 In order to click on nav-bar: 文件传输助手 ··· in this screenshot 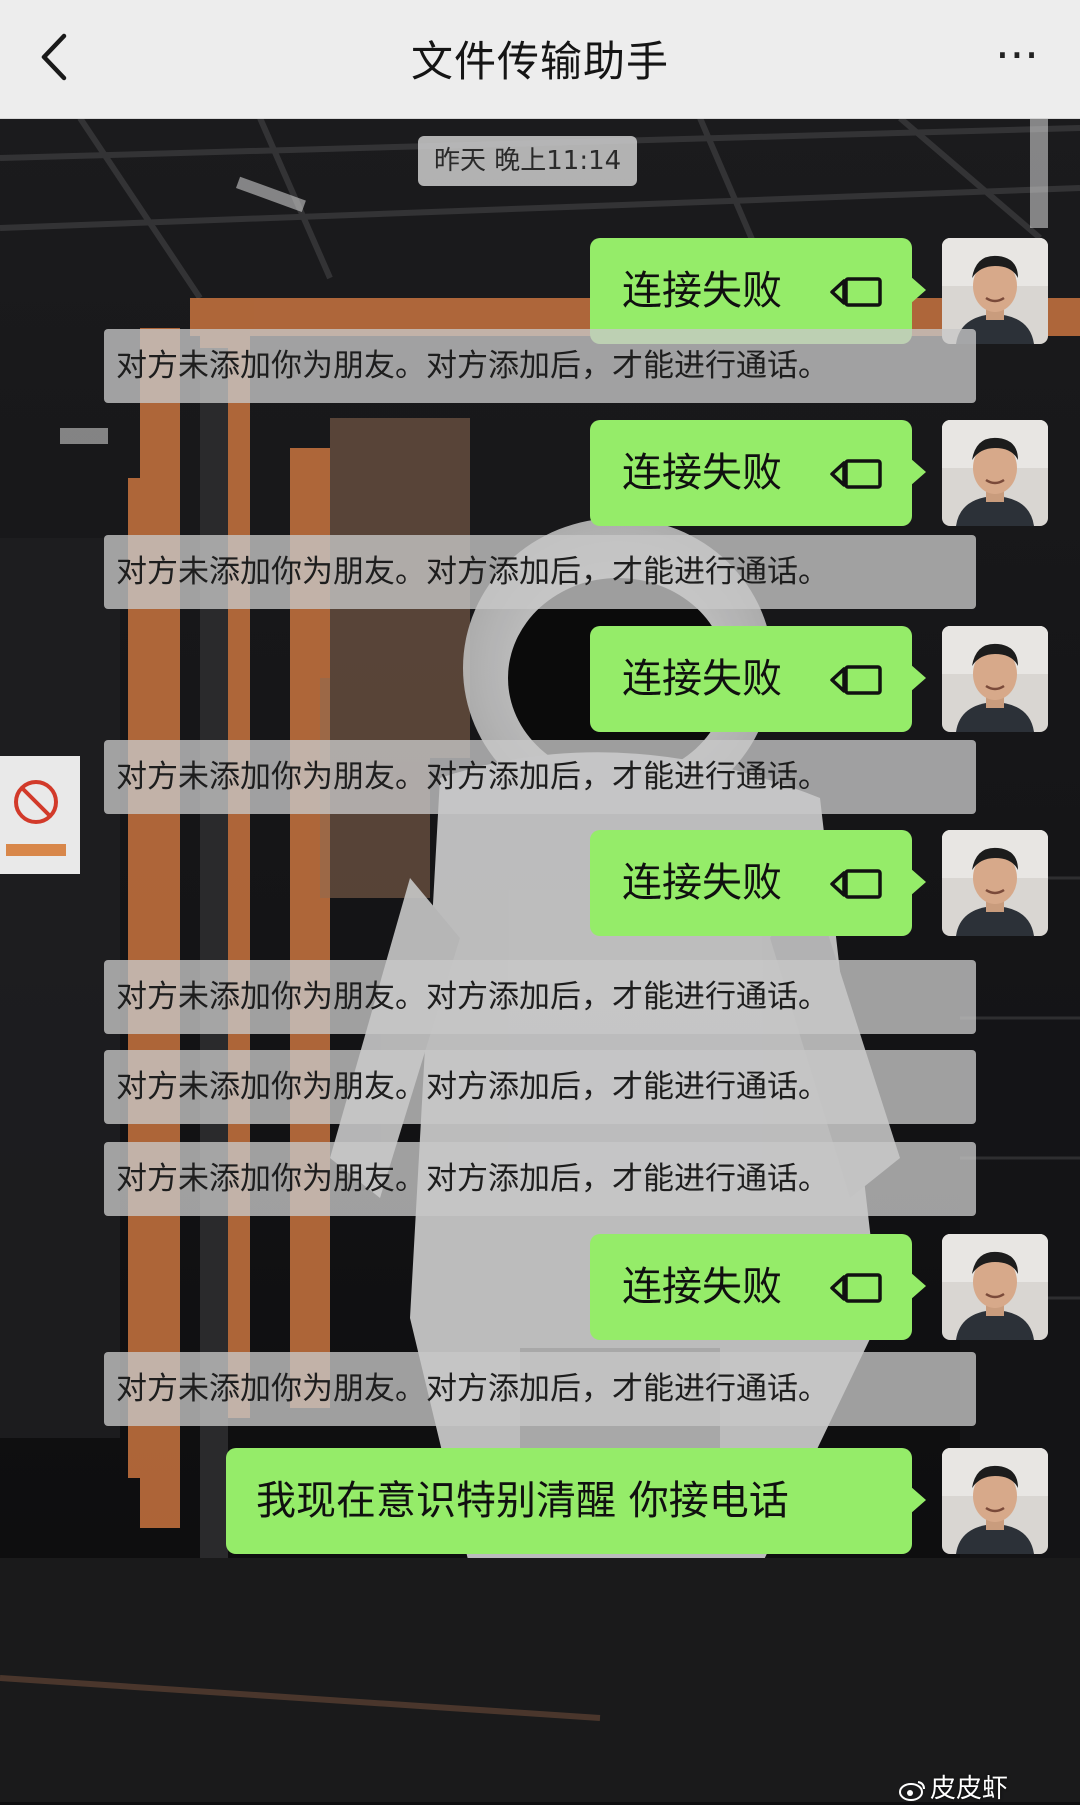, I will do `click(540, 59)`.